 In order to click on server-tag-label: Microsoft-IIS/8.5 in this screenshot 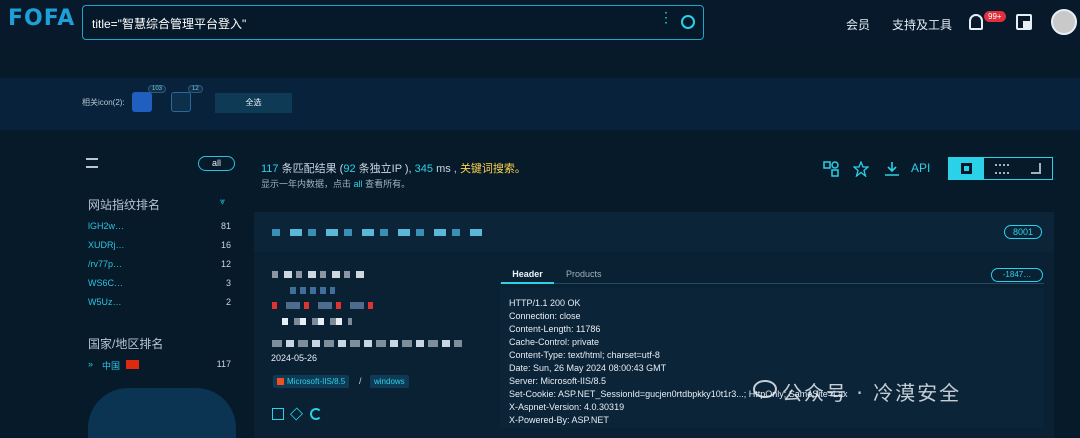, I will do `click(316, 381)`.